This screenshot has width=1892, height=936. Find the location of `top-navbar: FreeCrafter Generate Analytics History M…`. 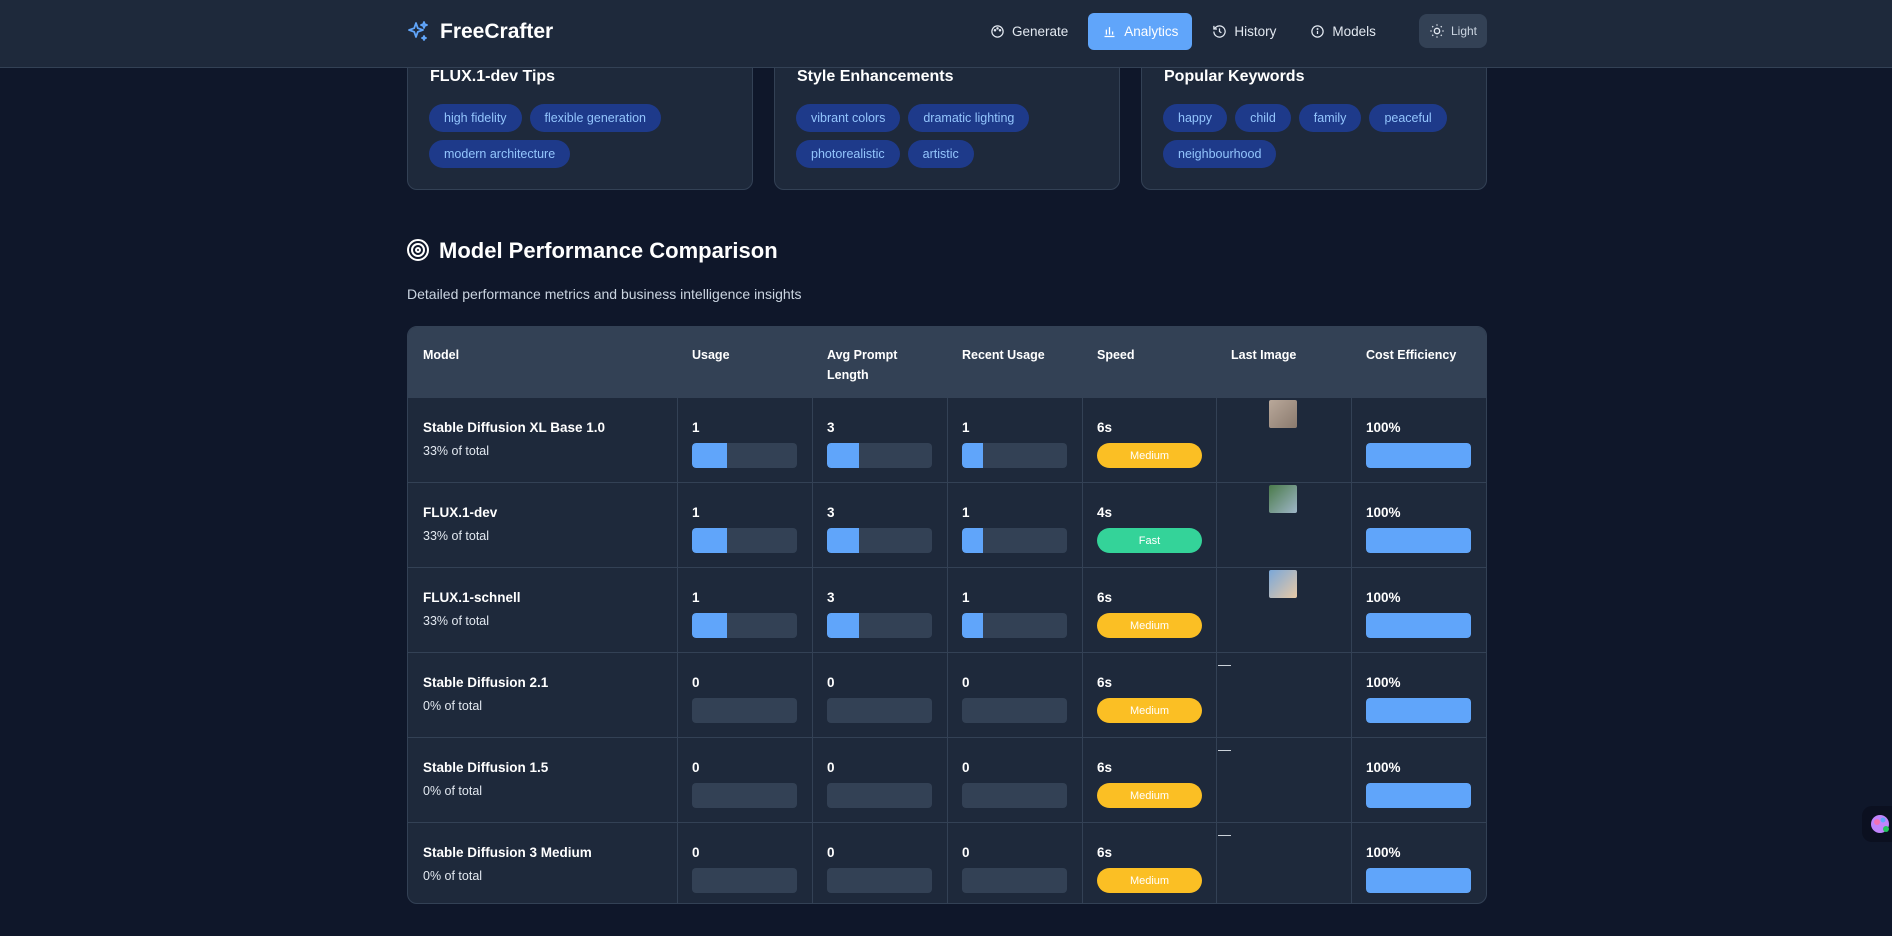

top-navbar: FreeCrafter Generate Analytics History M… is located at coordinates (946, 34).